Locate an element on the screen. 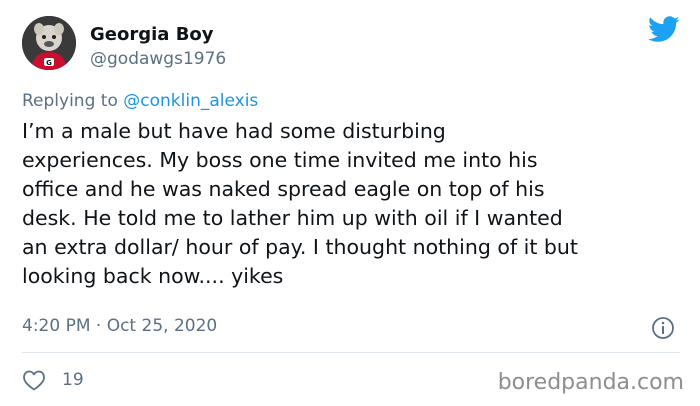 The height and width of the screenshot is (406, 700). twitter-bird-icon is located at coordinates (664, 29).